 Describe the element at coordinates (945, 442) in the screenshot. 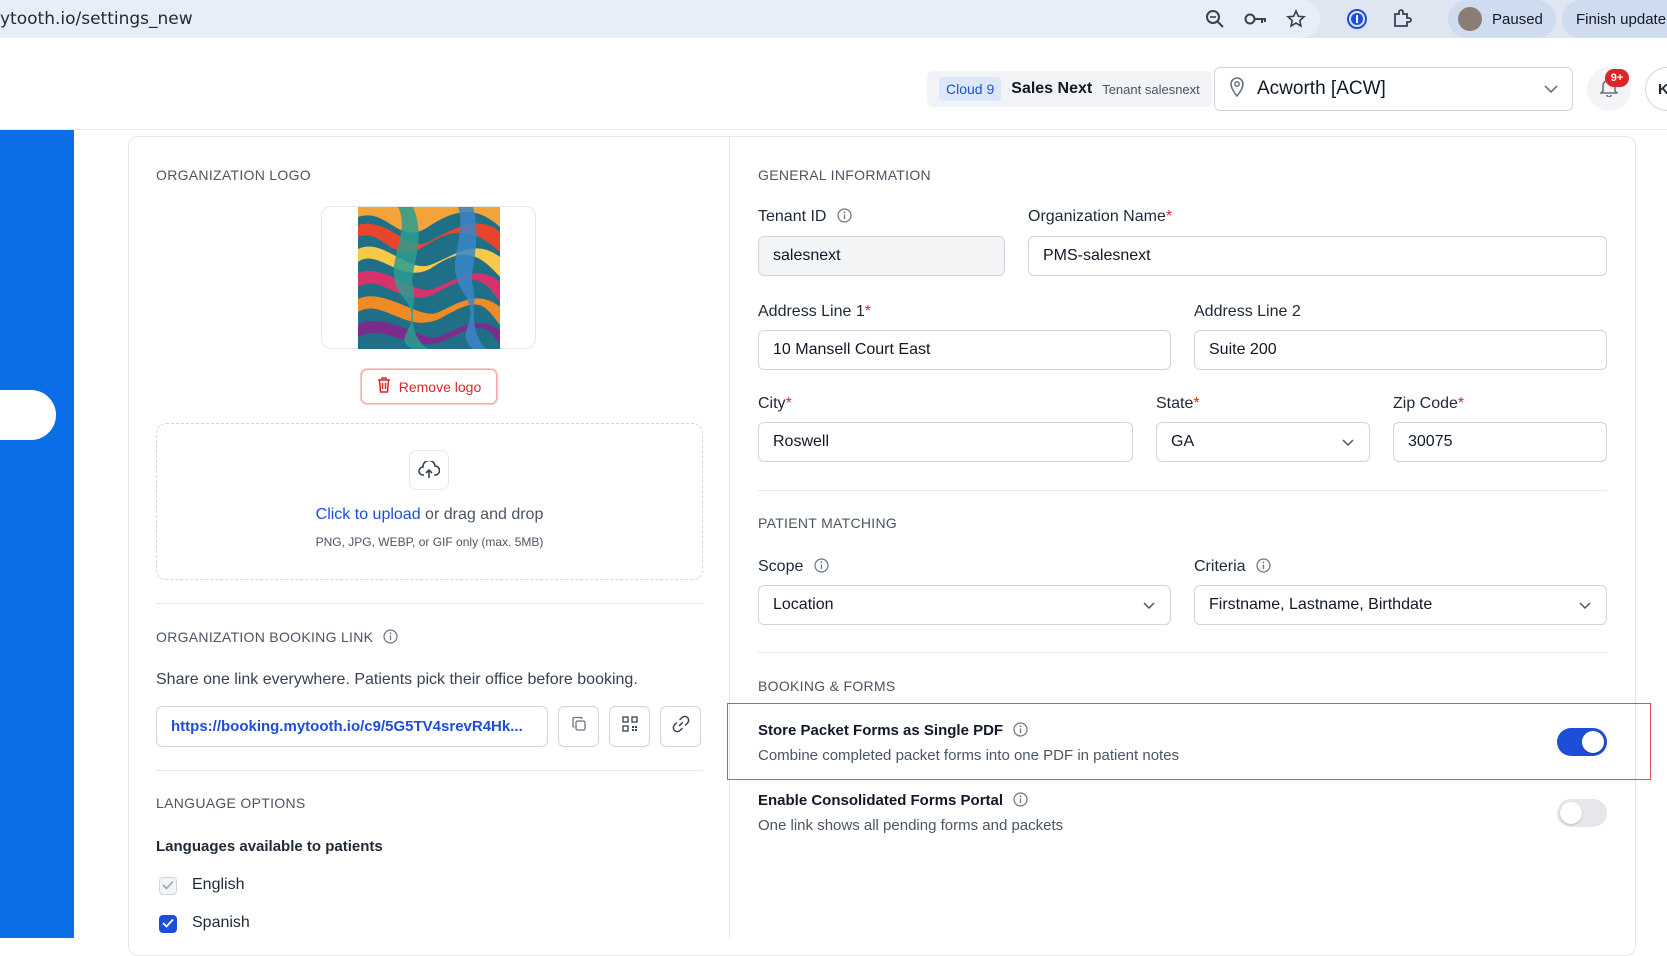

I see `city-field: Roswell` at that location.